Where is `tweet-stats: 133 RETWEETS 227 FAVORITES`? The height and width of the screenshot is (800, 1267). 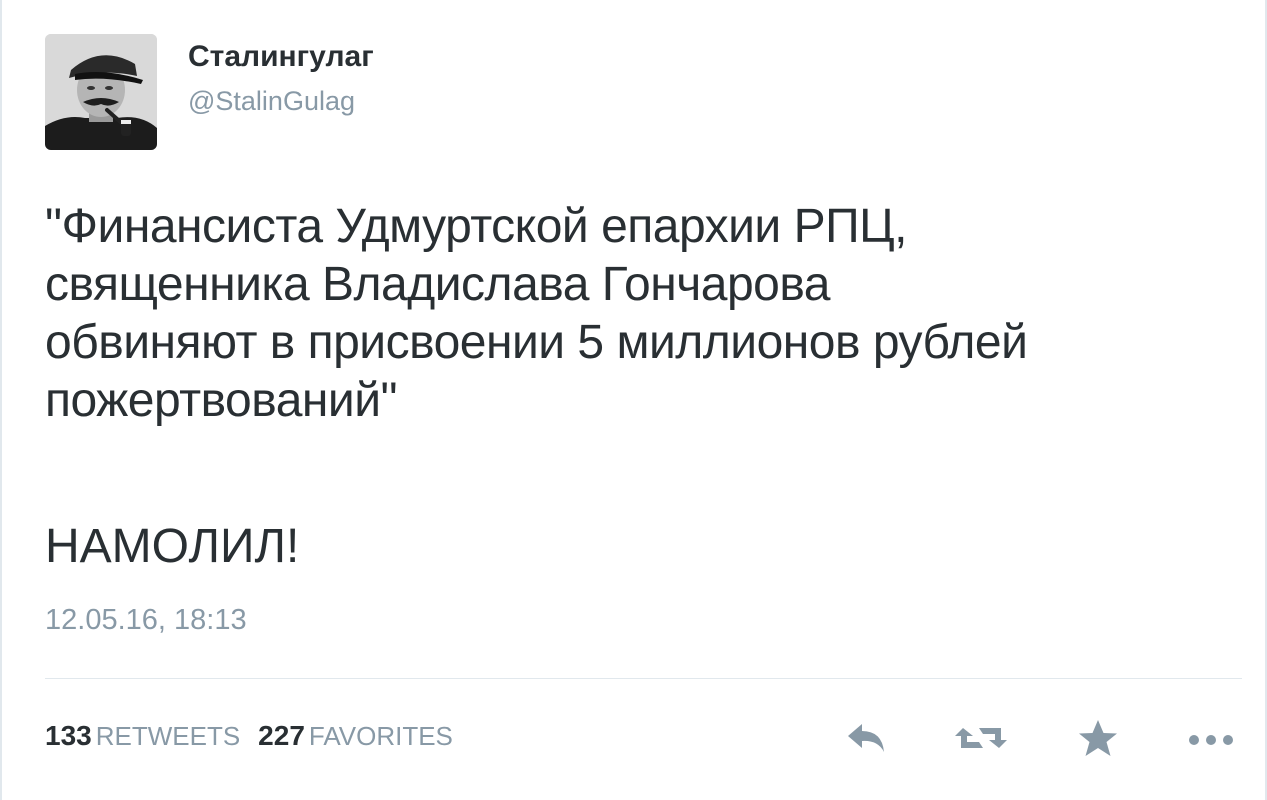 tweet-stats: 133 RETWEETS 227 FAVORITES is located at coordinates (258, 736).